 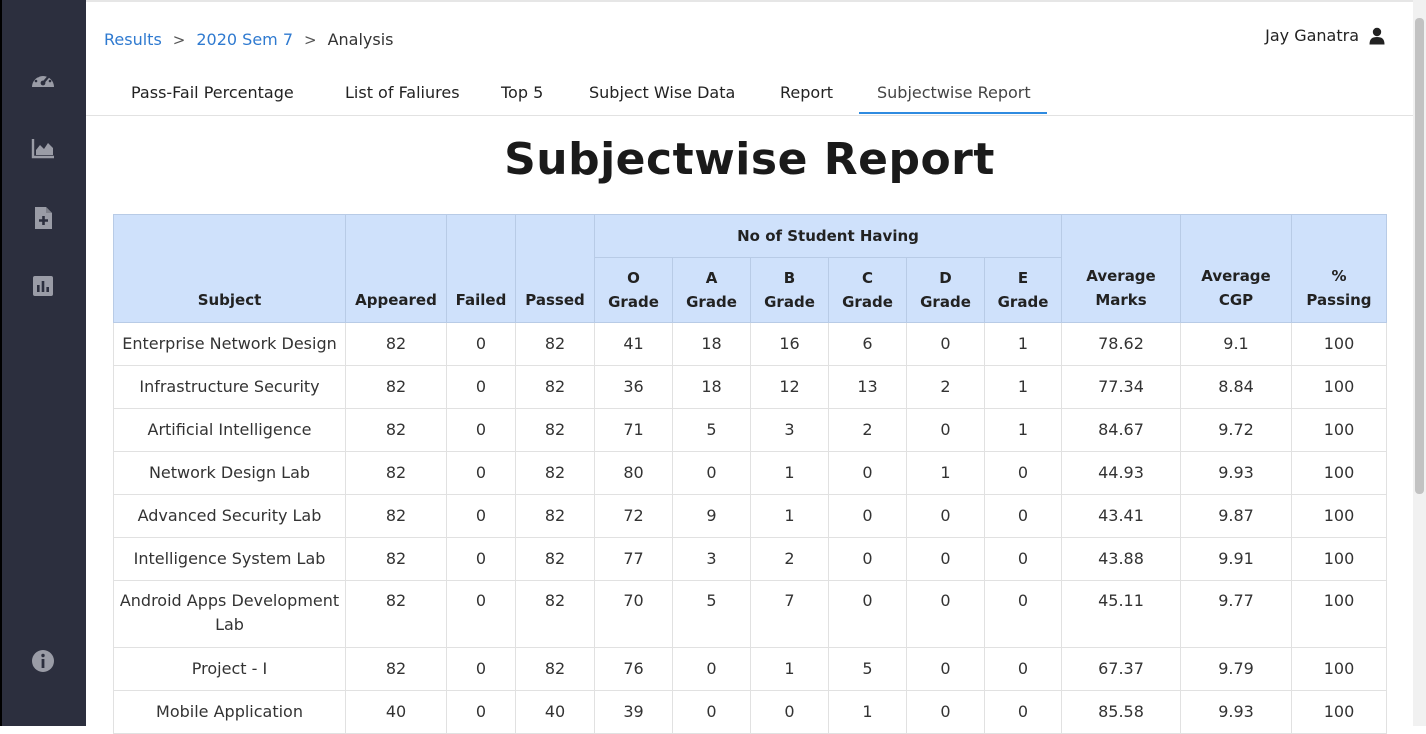 I want to click on cell-c-grade: 13, so click(x=867, y=387).